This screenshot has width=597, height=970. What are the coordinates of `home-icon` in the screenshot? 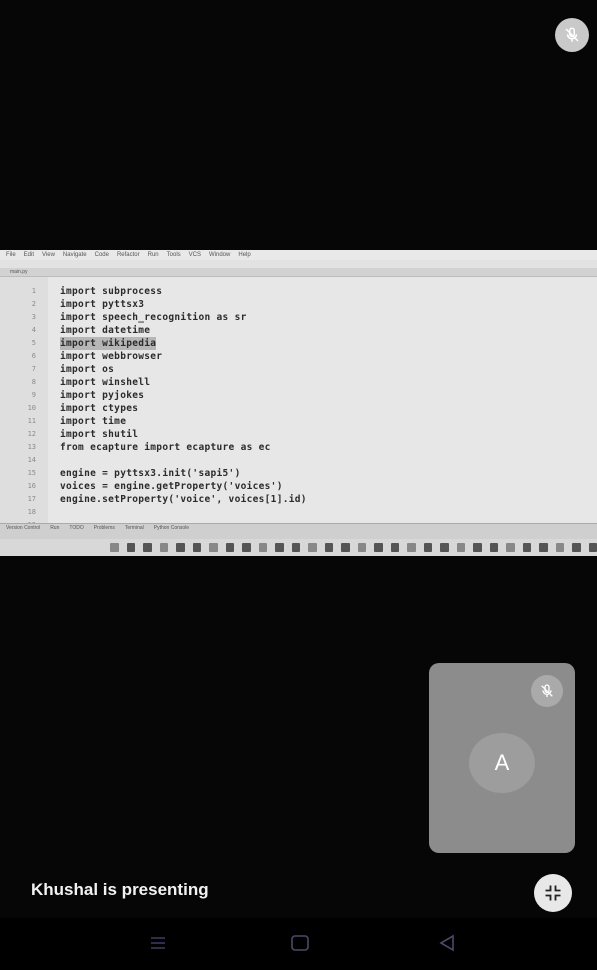 It's located at (300, 943).